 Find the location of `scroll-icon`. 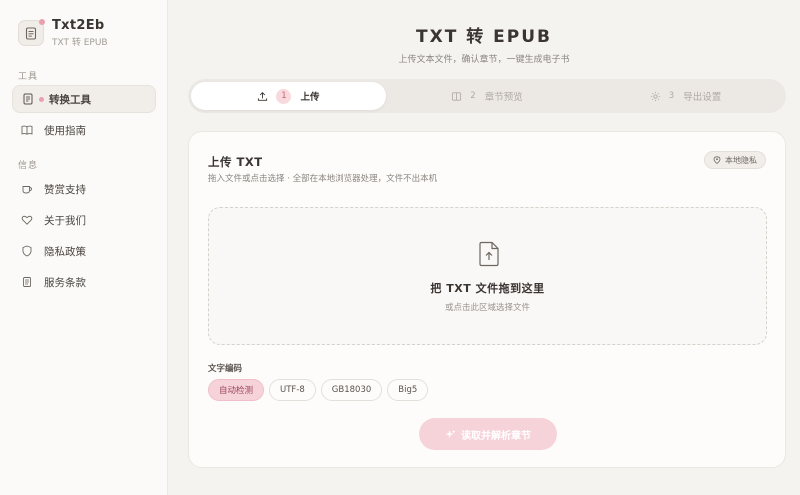

scroll-icon is located at coordinates (27, 282).